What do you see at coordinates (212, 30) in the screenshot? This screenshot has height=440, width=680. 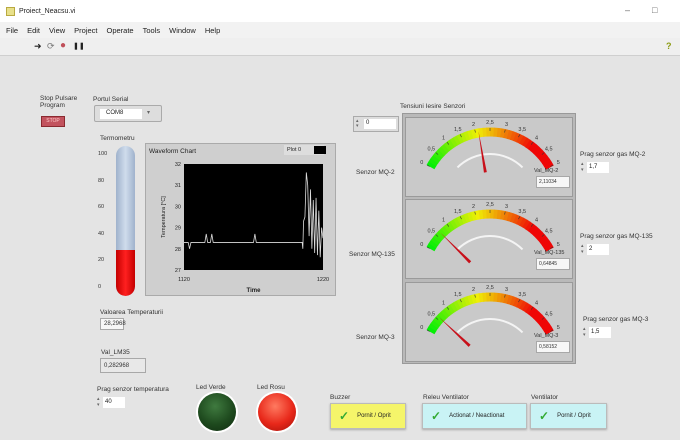 I see `menu-help: Help` at bounding box center [212, 30].